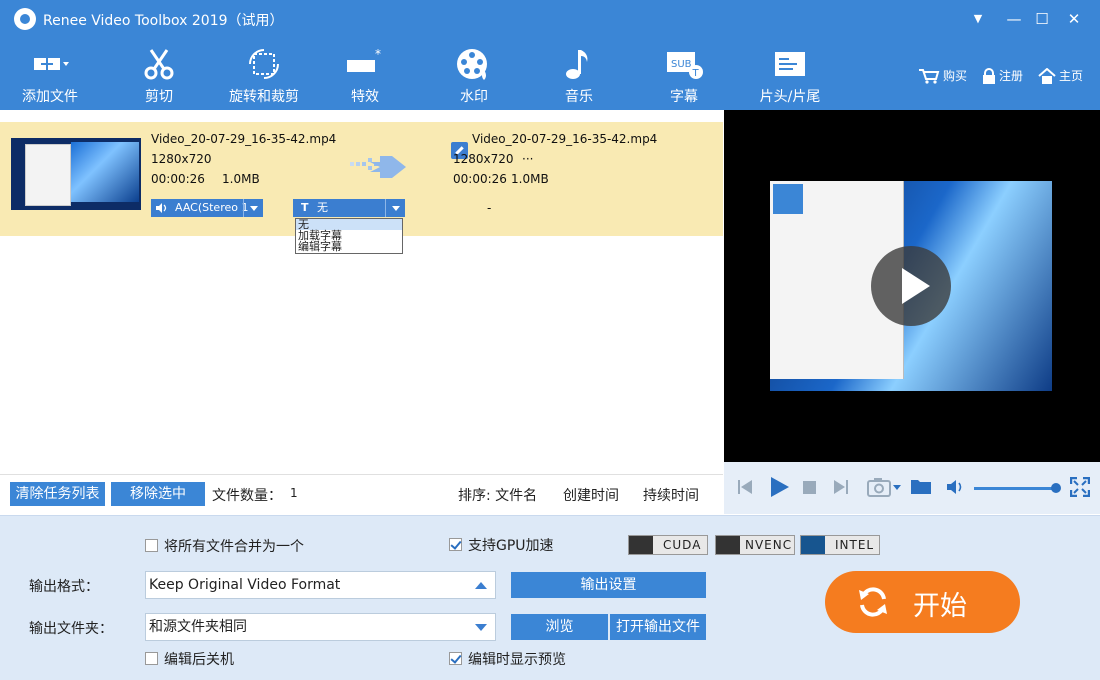  I want to click on open-folder-icon, so click(921, 486).